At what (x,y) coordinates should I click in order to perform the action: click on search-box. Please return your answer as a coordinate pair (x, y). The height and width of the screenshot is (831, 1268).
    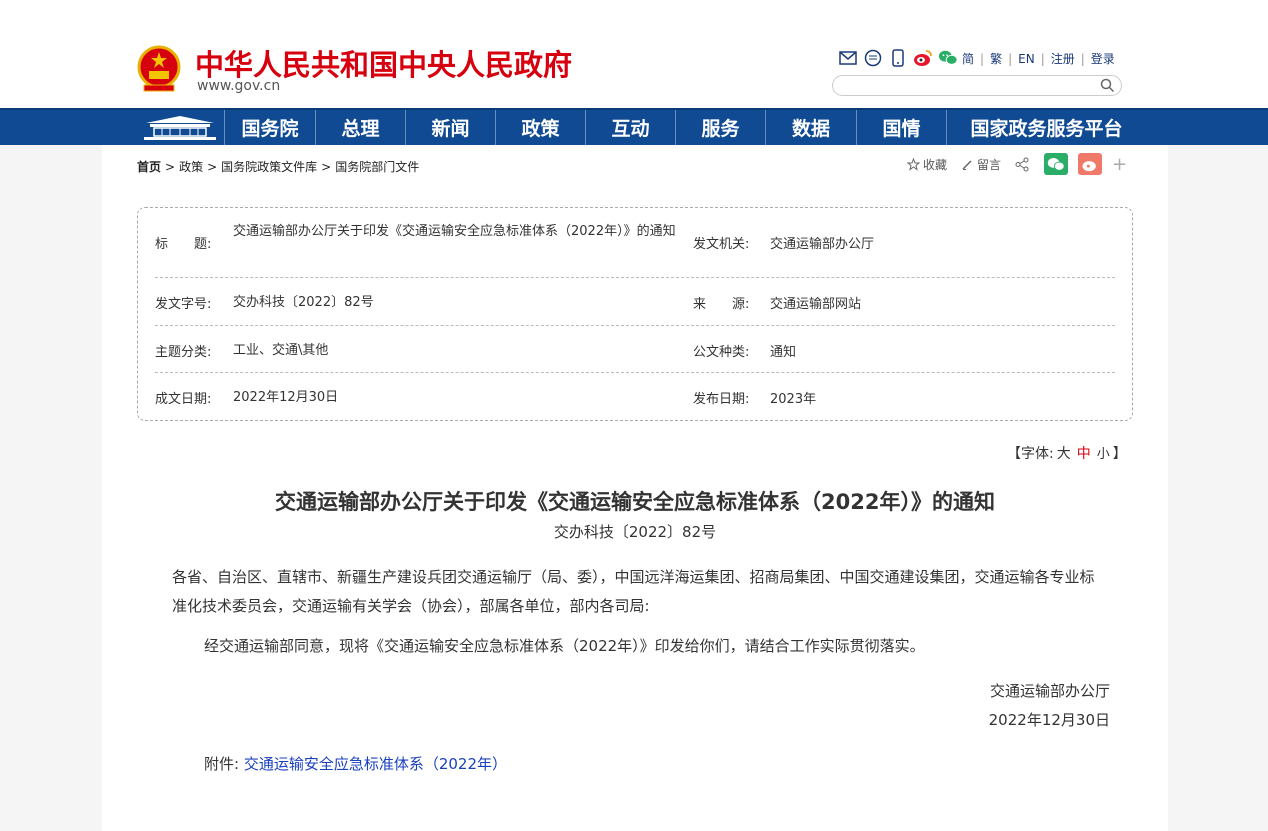
    Looking at the image, I should click on (977, 86).